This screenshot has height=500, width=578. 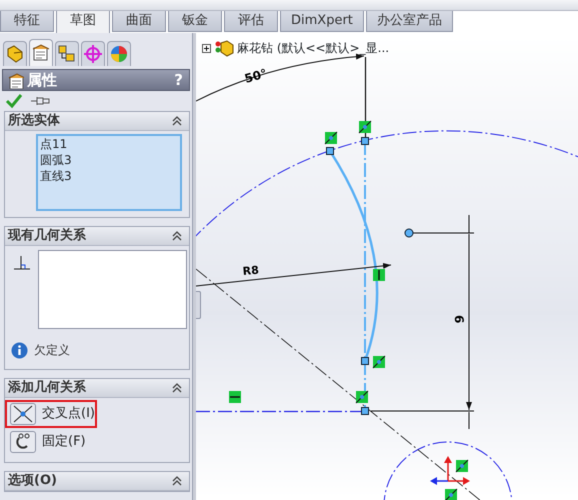 I want to click on list-item: 圆弧3, so click(x=109, y=160).